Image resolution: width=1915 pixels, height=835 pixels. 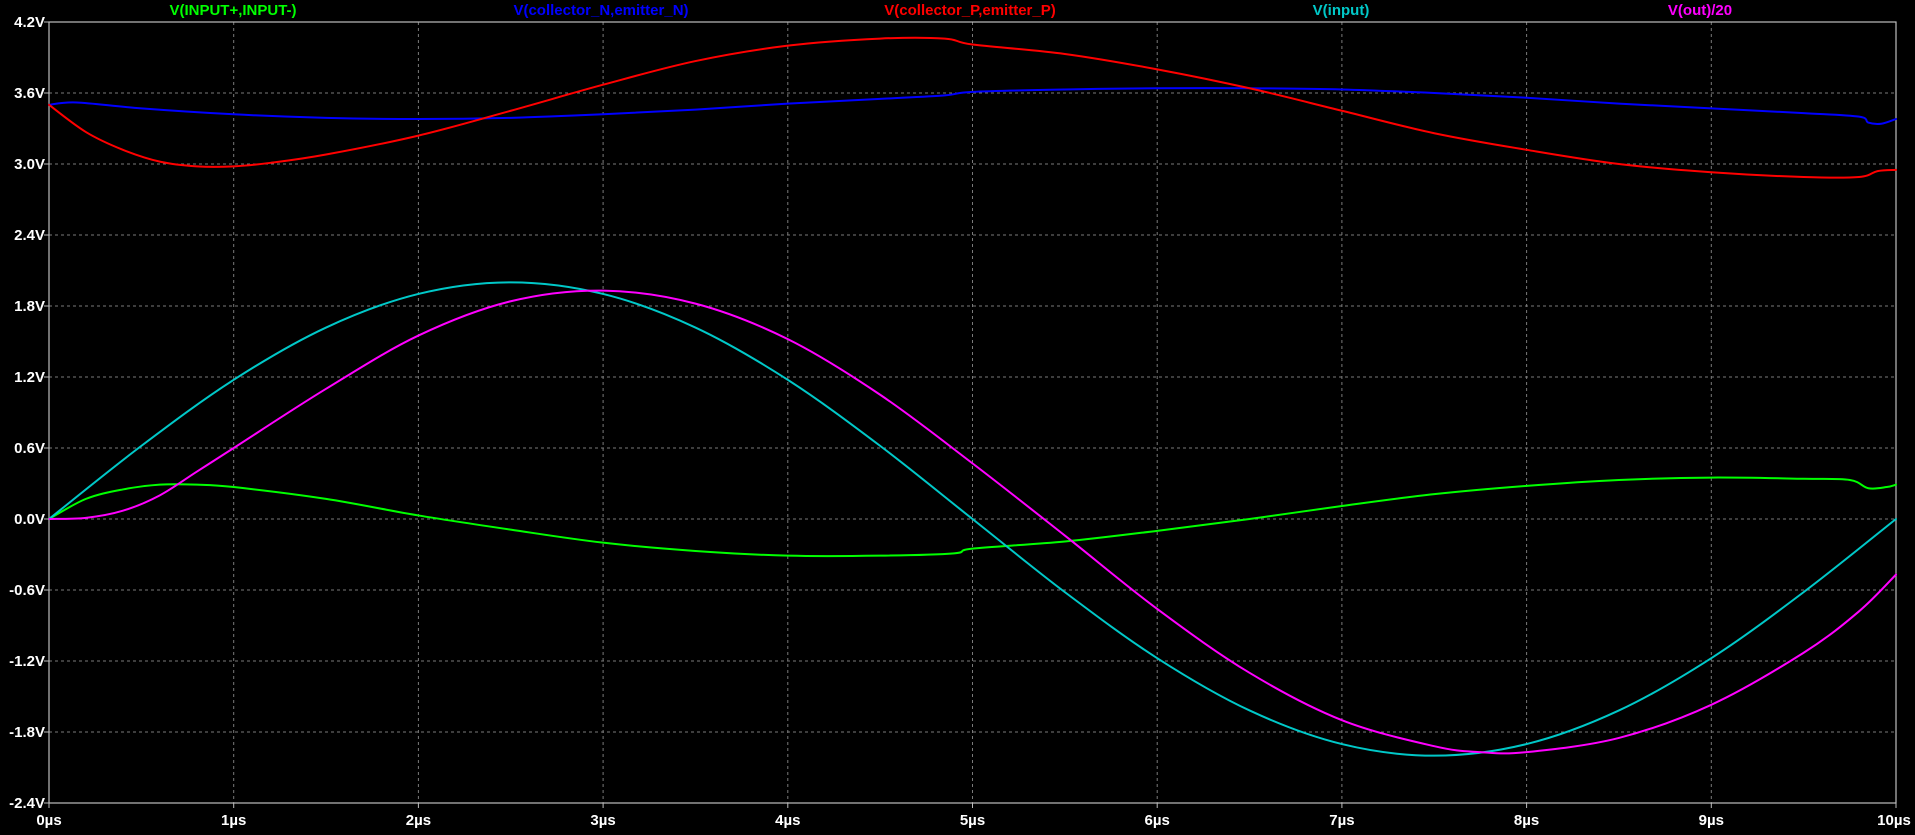 I want to click on x-tick-label: 5µs, so click(x=972, y=820).